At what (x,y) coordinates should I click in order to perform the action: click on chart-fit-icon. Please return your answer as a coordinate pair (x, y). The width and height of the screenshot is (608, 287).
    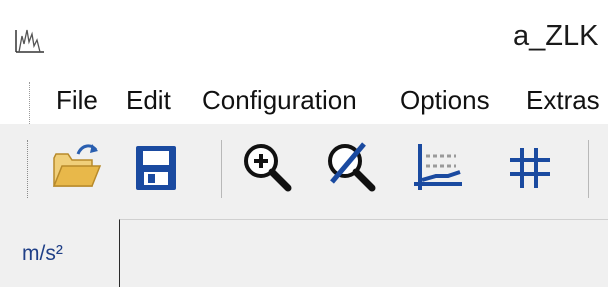
    Looking at the image, I should click on (437, 167).